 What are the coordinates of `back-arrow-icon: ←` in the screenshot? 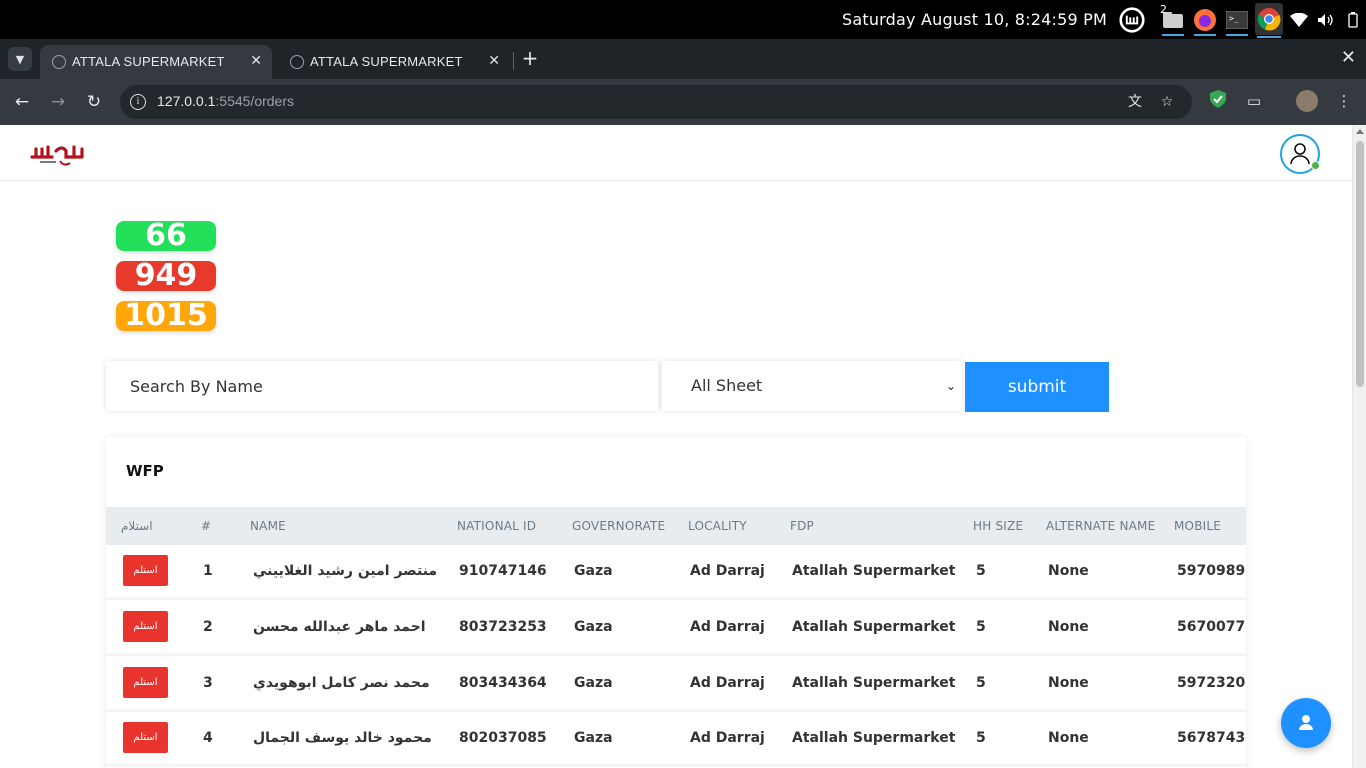 It's located at (22, 102).